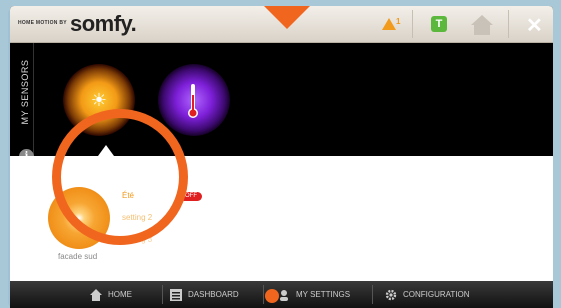  Describe the element at coordinates (287, 17) in the screenshot. I see `top-notch-indicator` at that location.